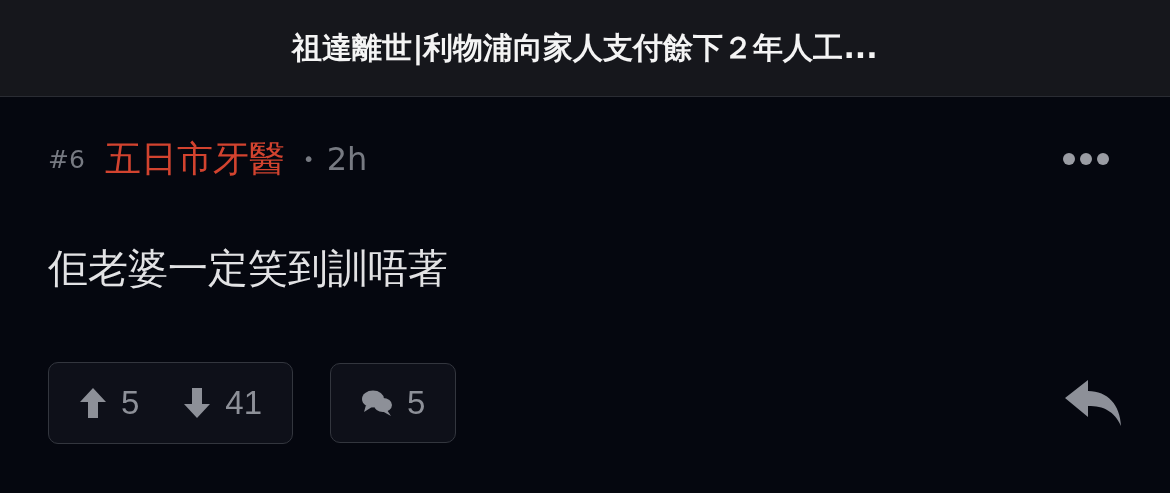 Image resolution: width=1170 pixels, height=493 pixels. I want to click on up-arrow-icon, so click(93, 403).